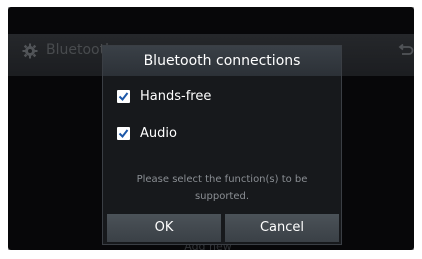 The width and height of the screenshot is (422, 259). Describe the element at coordinates (222, 196) in the screenshot. I see `info-text-line-2: supported.` at that location.